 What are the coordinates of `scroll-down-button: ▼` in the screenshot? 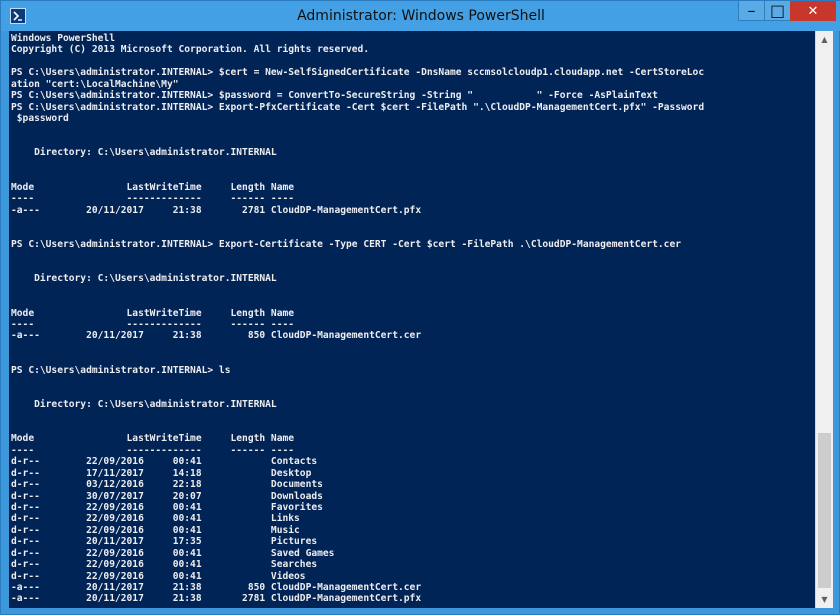 It's located at (824, 599).